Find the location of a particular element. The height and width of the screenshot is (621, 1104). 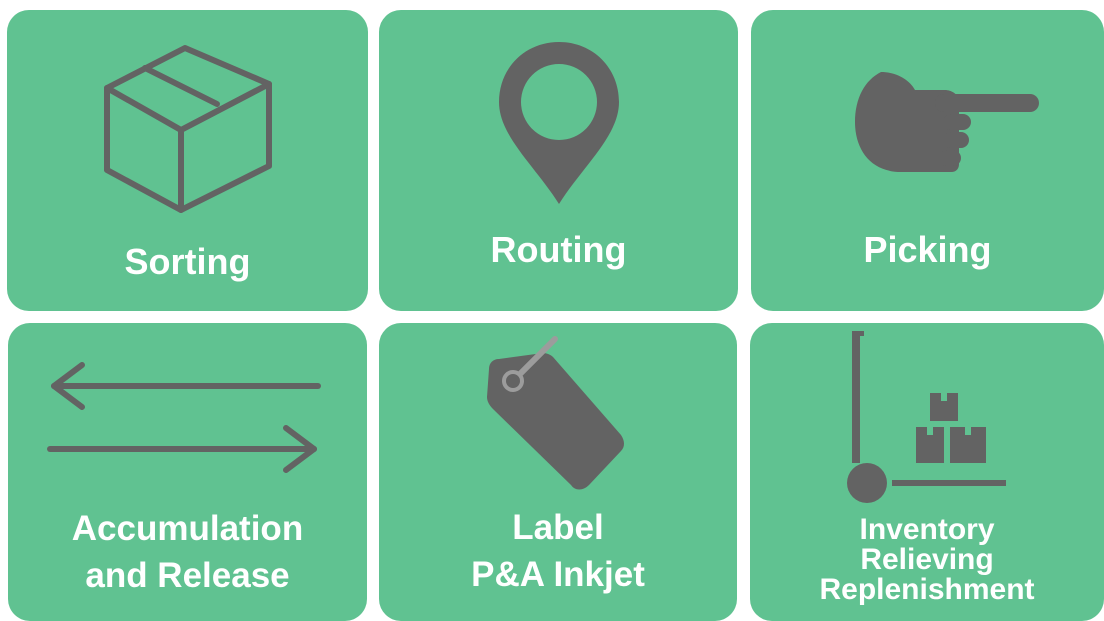

tile-label: Inventory Relieving Replenishment is located at coordinates (927, 559).